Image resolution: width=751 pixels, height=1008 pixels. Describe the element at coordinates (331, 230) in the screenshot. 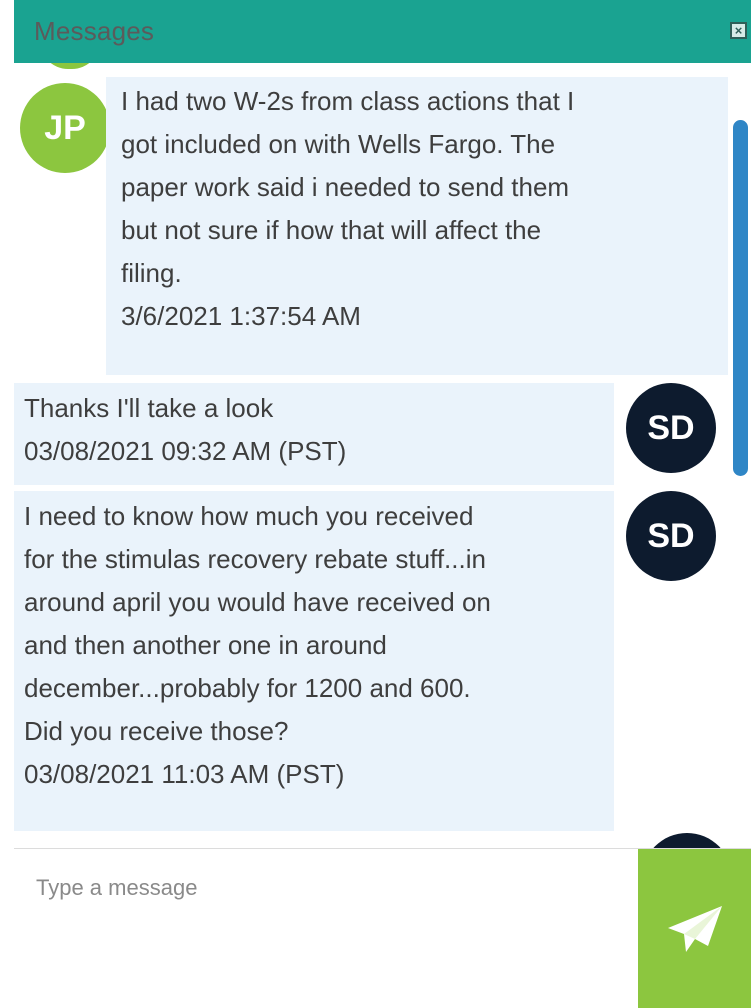

I see `message-line: but not sure if how that will affect the` at that location.